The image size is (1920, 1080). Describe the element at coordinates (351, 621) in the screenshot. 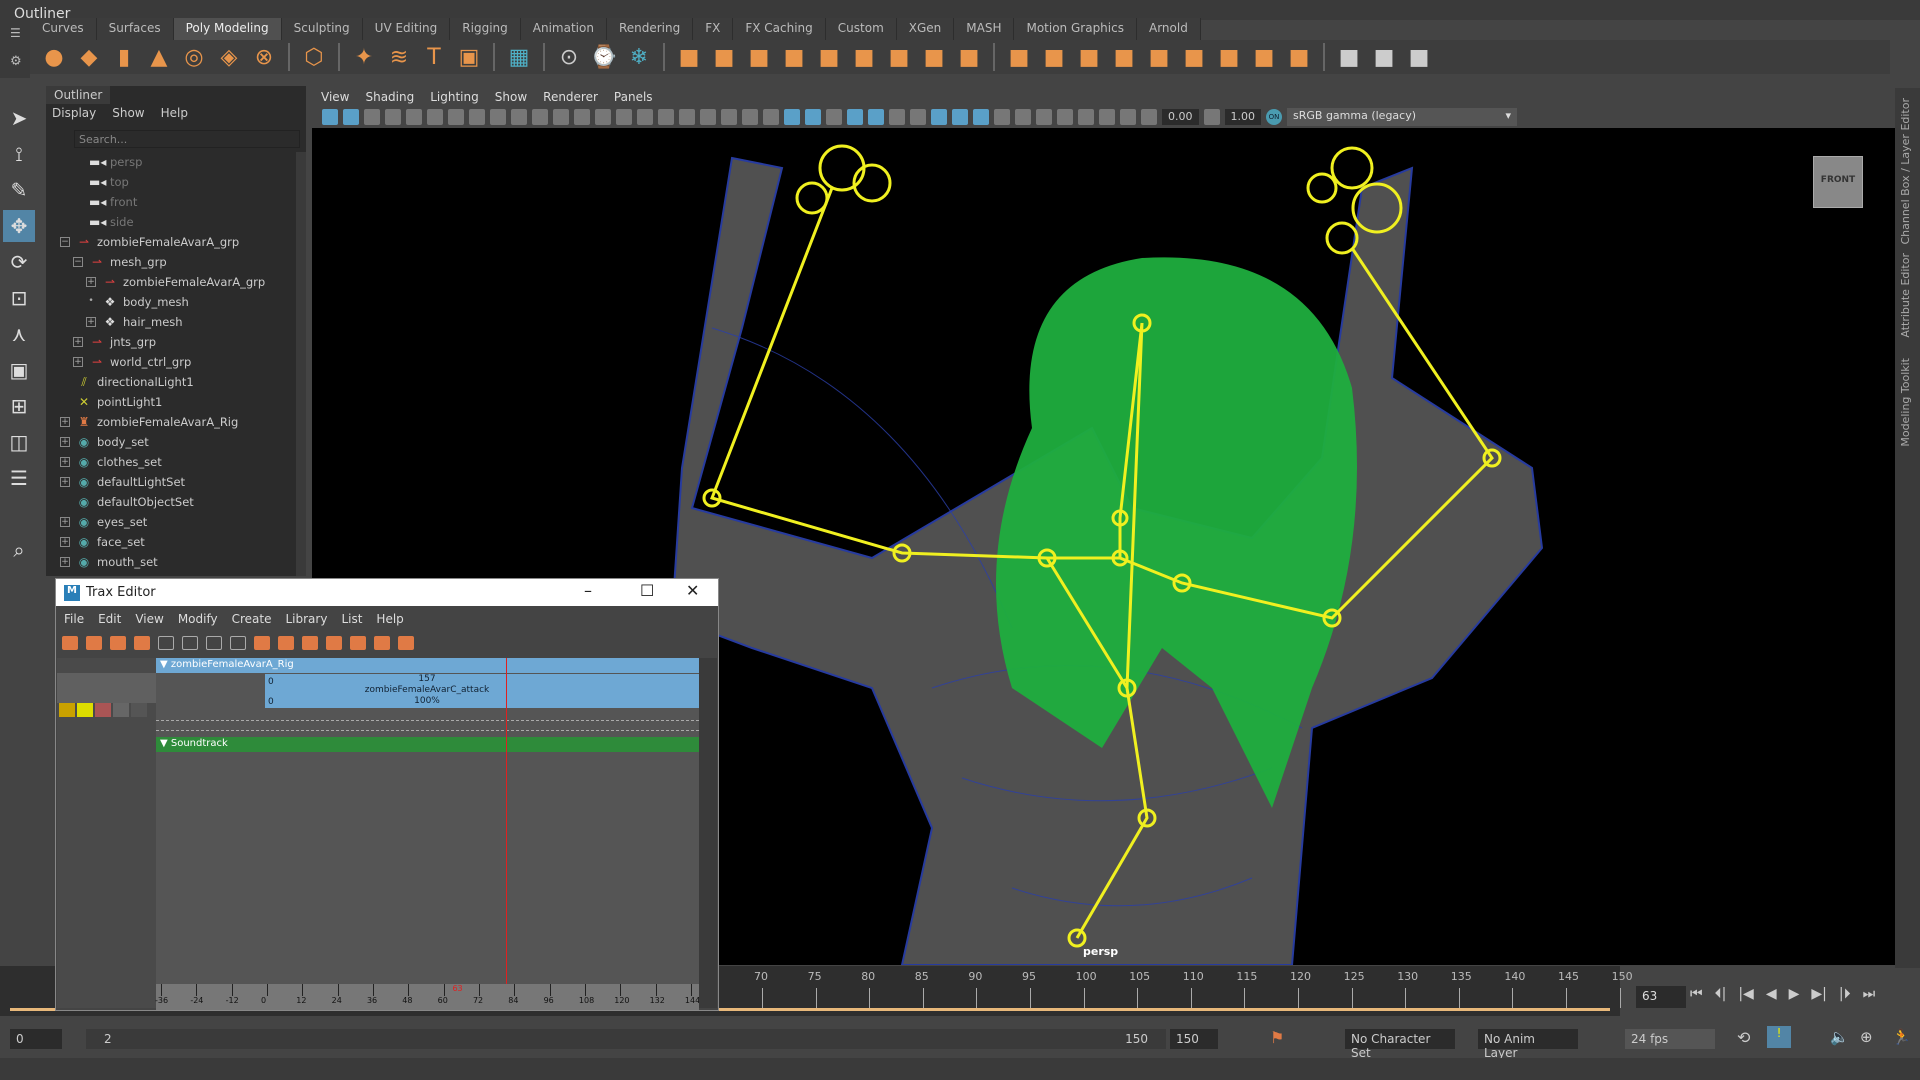

I see `trax-menu-list: List` at that location.